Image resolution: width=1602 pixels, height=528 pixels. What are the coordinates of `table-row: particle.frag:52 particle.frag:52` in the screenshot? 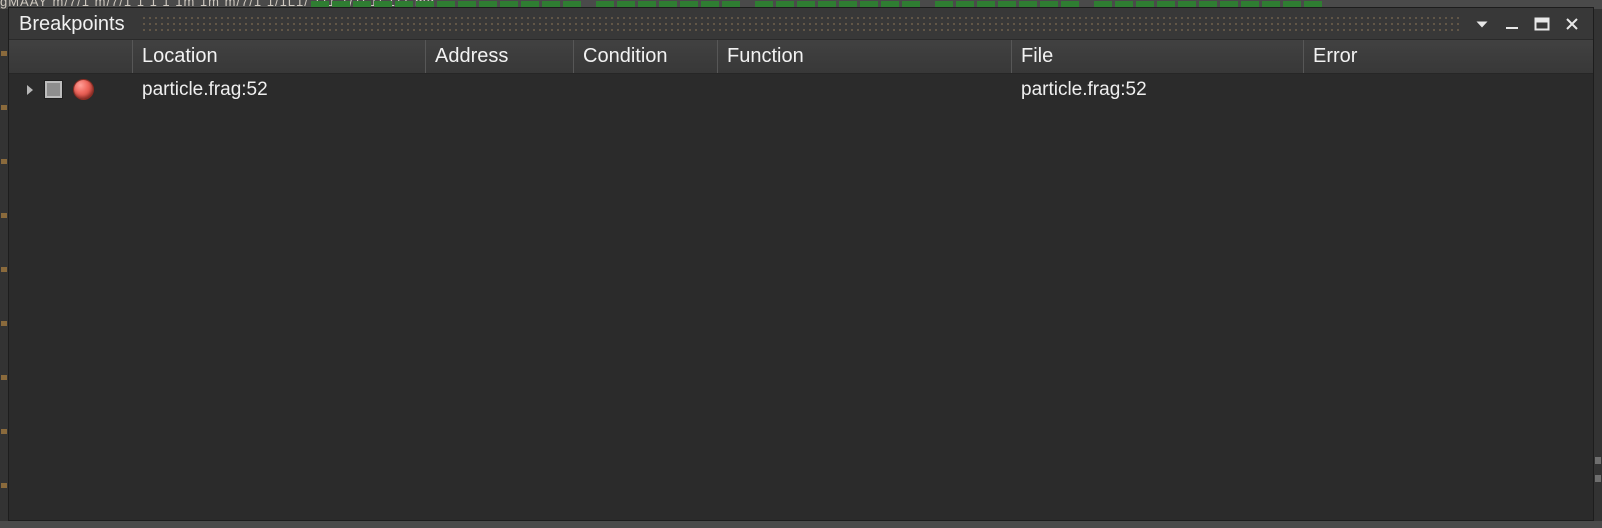 It's located at (801, 89).